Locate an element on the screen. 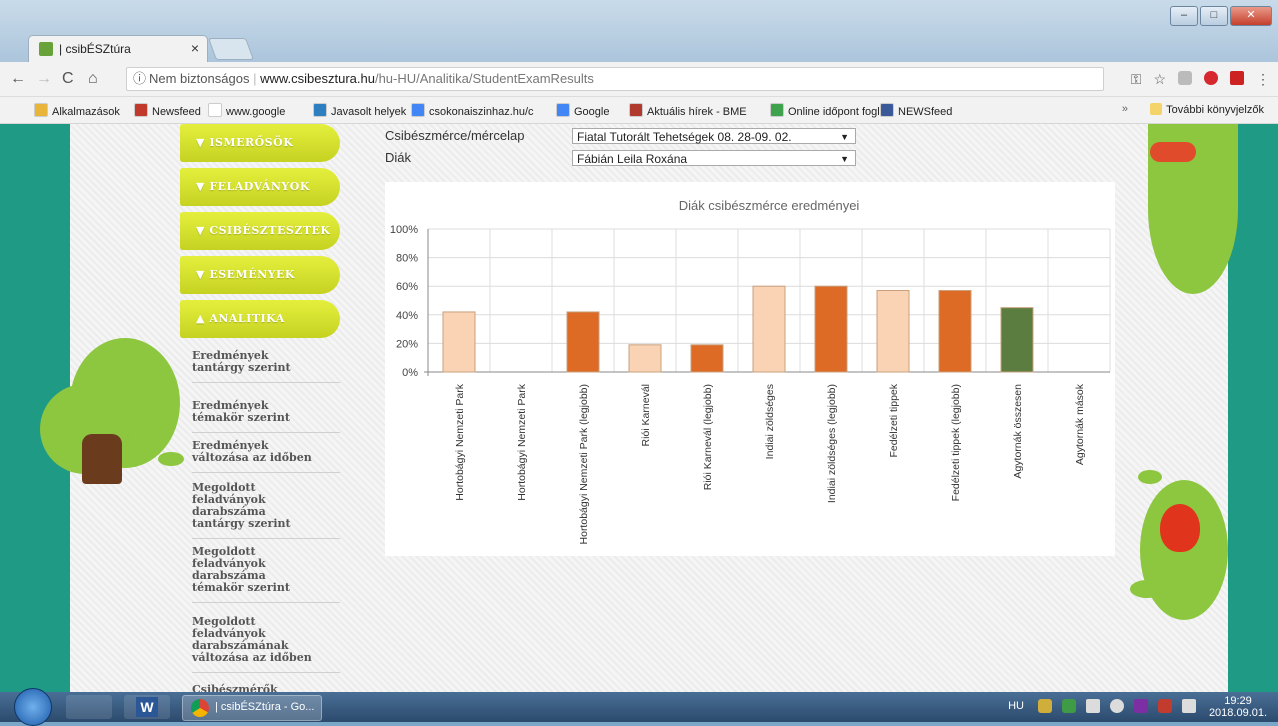 This screenshot has height=726, width=1278. bookmark-item: Newsfeed is located at coordinates (167, 110).